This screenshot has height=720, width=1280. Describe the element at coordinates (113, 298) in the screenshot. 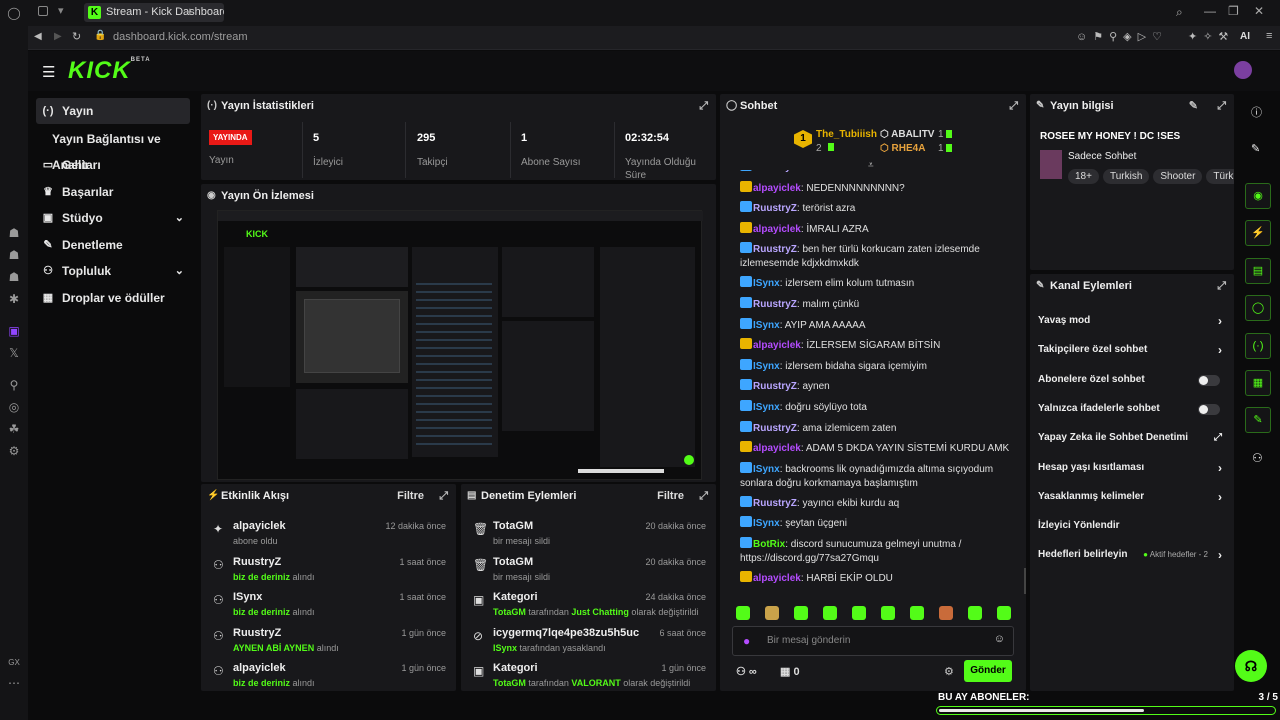

I see `sidebar-item-droplar: ▦ Droplar ve ödüller` at that location.